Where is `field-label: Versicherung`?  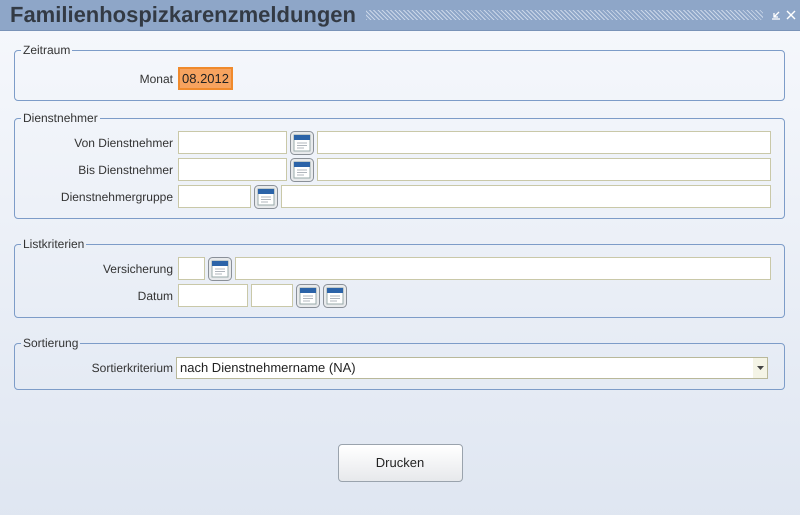 field-label: Versicherung is located at coordinates (138, 269).